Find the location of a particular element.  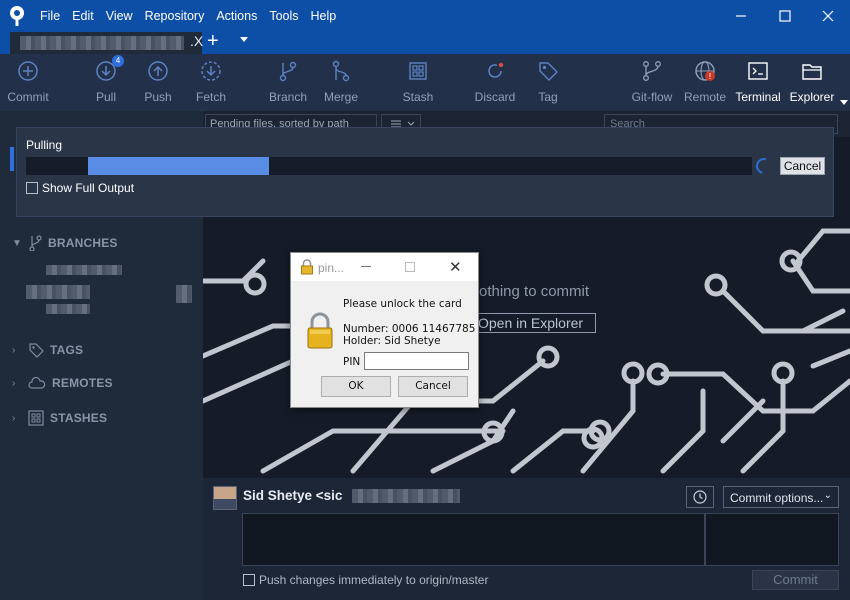

pull-count-badge: 4 is located at coordinates (118, 61).